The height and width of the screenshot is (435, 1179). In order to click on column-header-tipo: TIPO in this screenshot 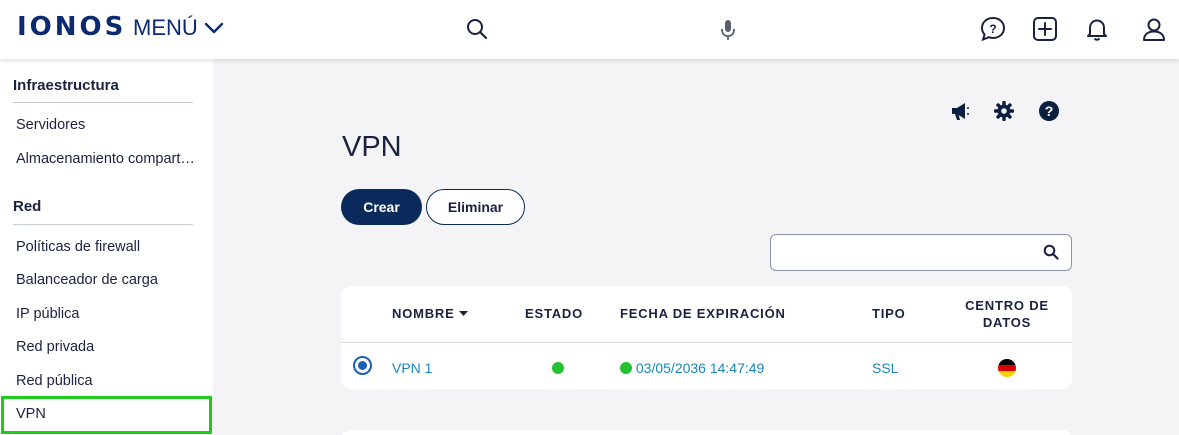, I will do `click(889, 313)`.